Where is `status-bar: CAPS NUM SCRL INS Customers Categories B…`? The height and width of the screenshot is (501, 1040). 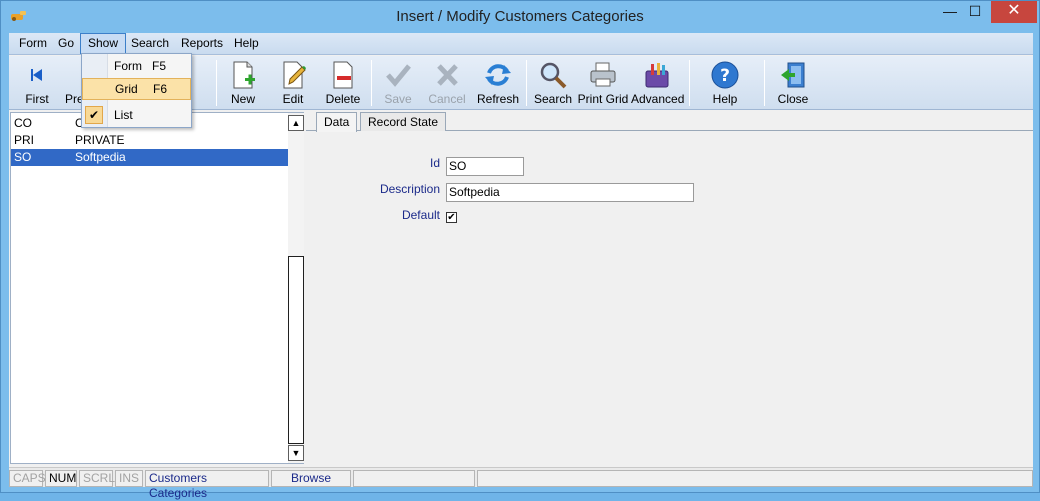 status-bar: CAPS NUM SCRL INS Customers Categories B… is located at coordinates (521, 483).